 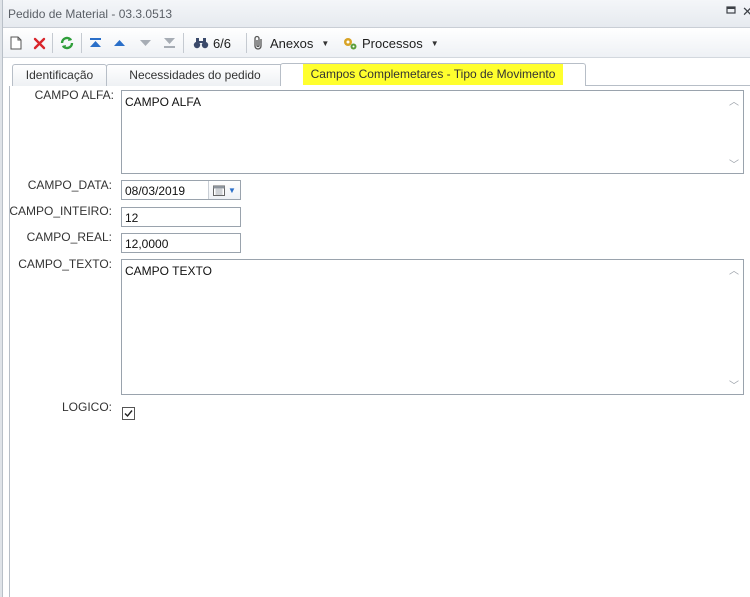 I want to click on last-record-button, so click(x=169, y=43).